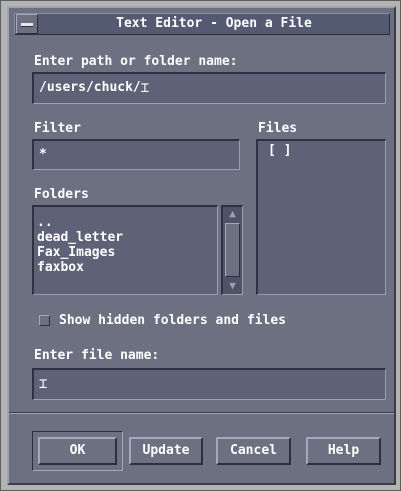  I want to click on files-list: [ ], so click(321, 217).